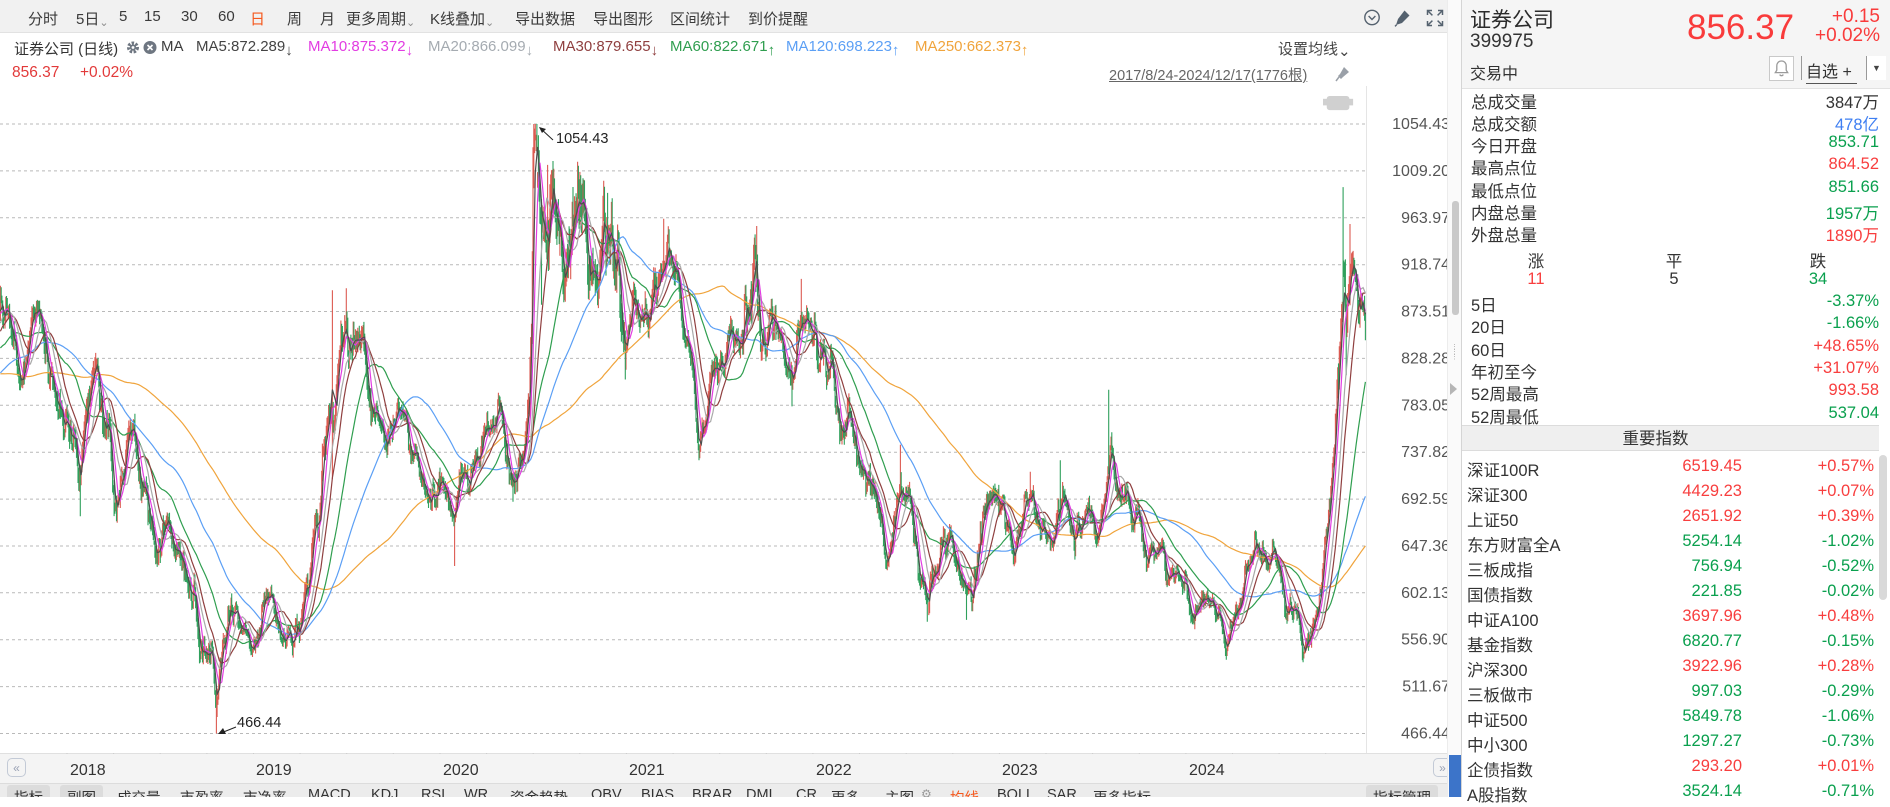 The image size is (1890, 807). Describe the element at coordinates (1424, 687) in the screenshot. I see `svg-text: 511.67` at that location.